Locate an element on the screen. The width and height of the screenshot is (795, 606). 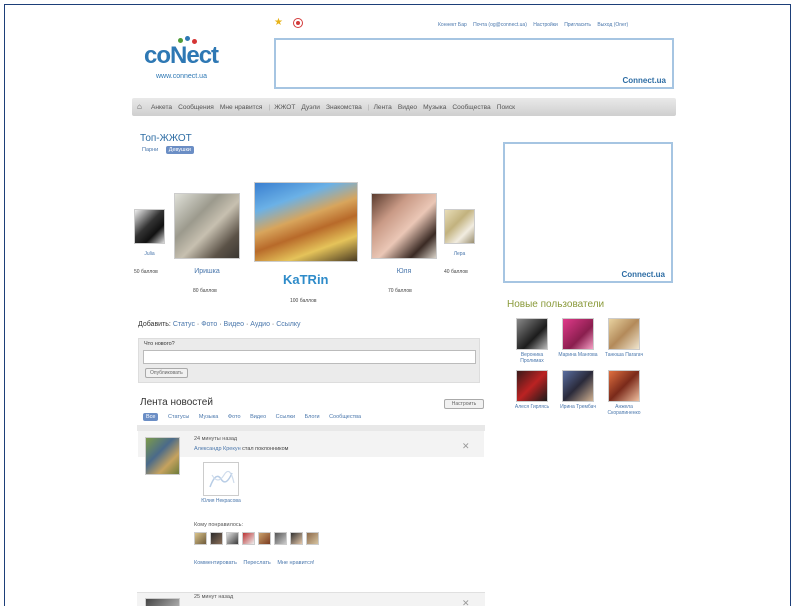
new-user-name: Вероника Пролимах is located at coordinates (532, 358).